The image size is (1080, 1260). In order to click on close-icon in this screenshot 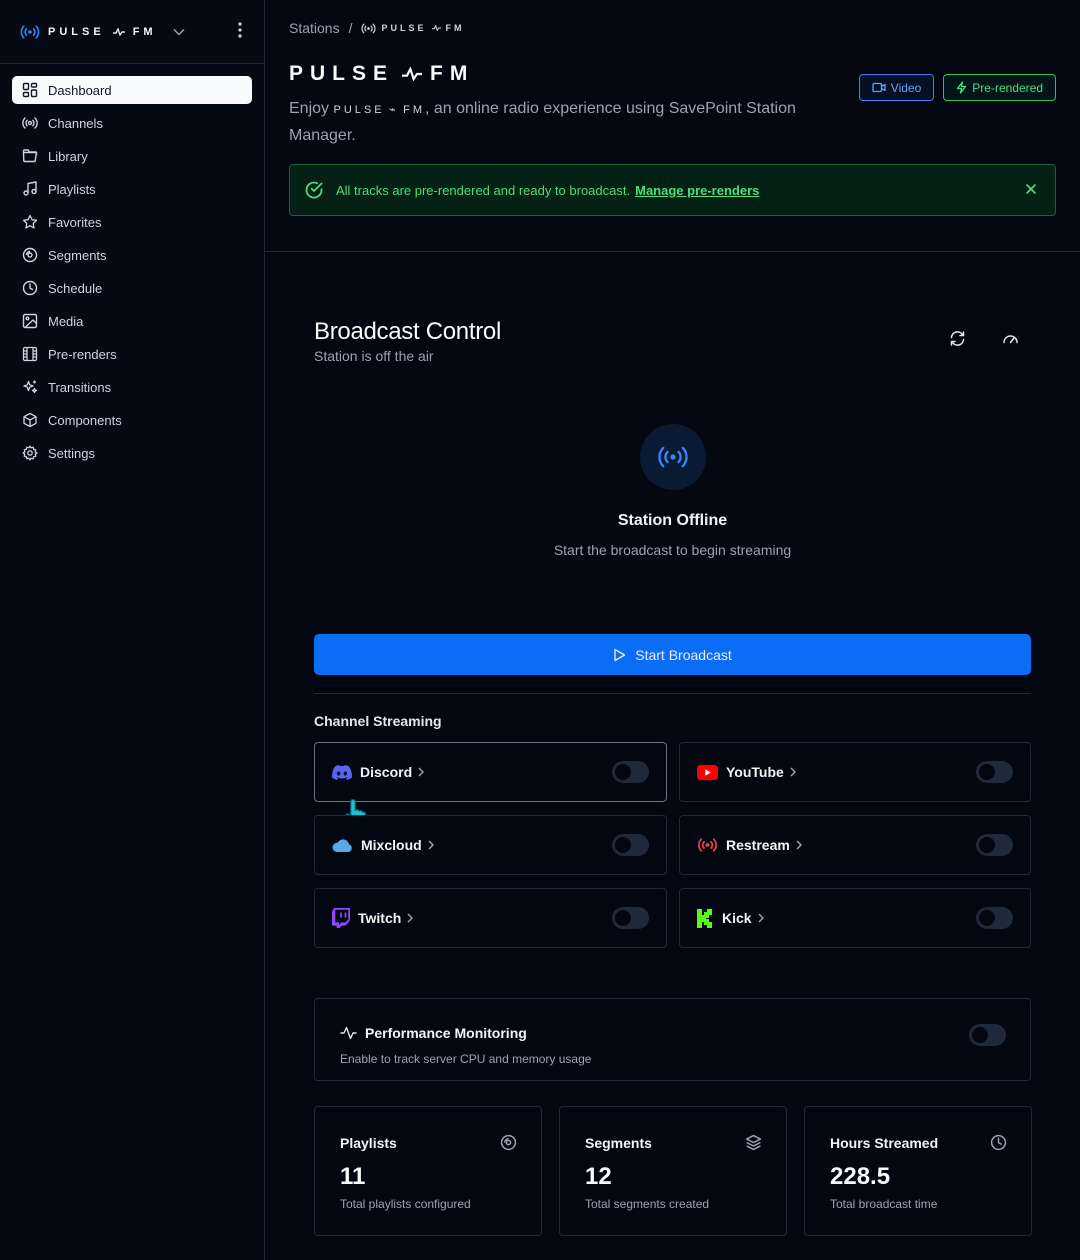, I will do `click(1031, 189)`.